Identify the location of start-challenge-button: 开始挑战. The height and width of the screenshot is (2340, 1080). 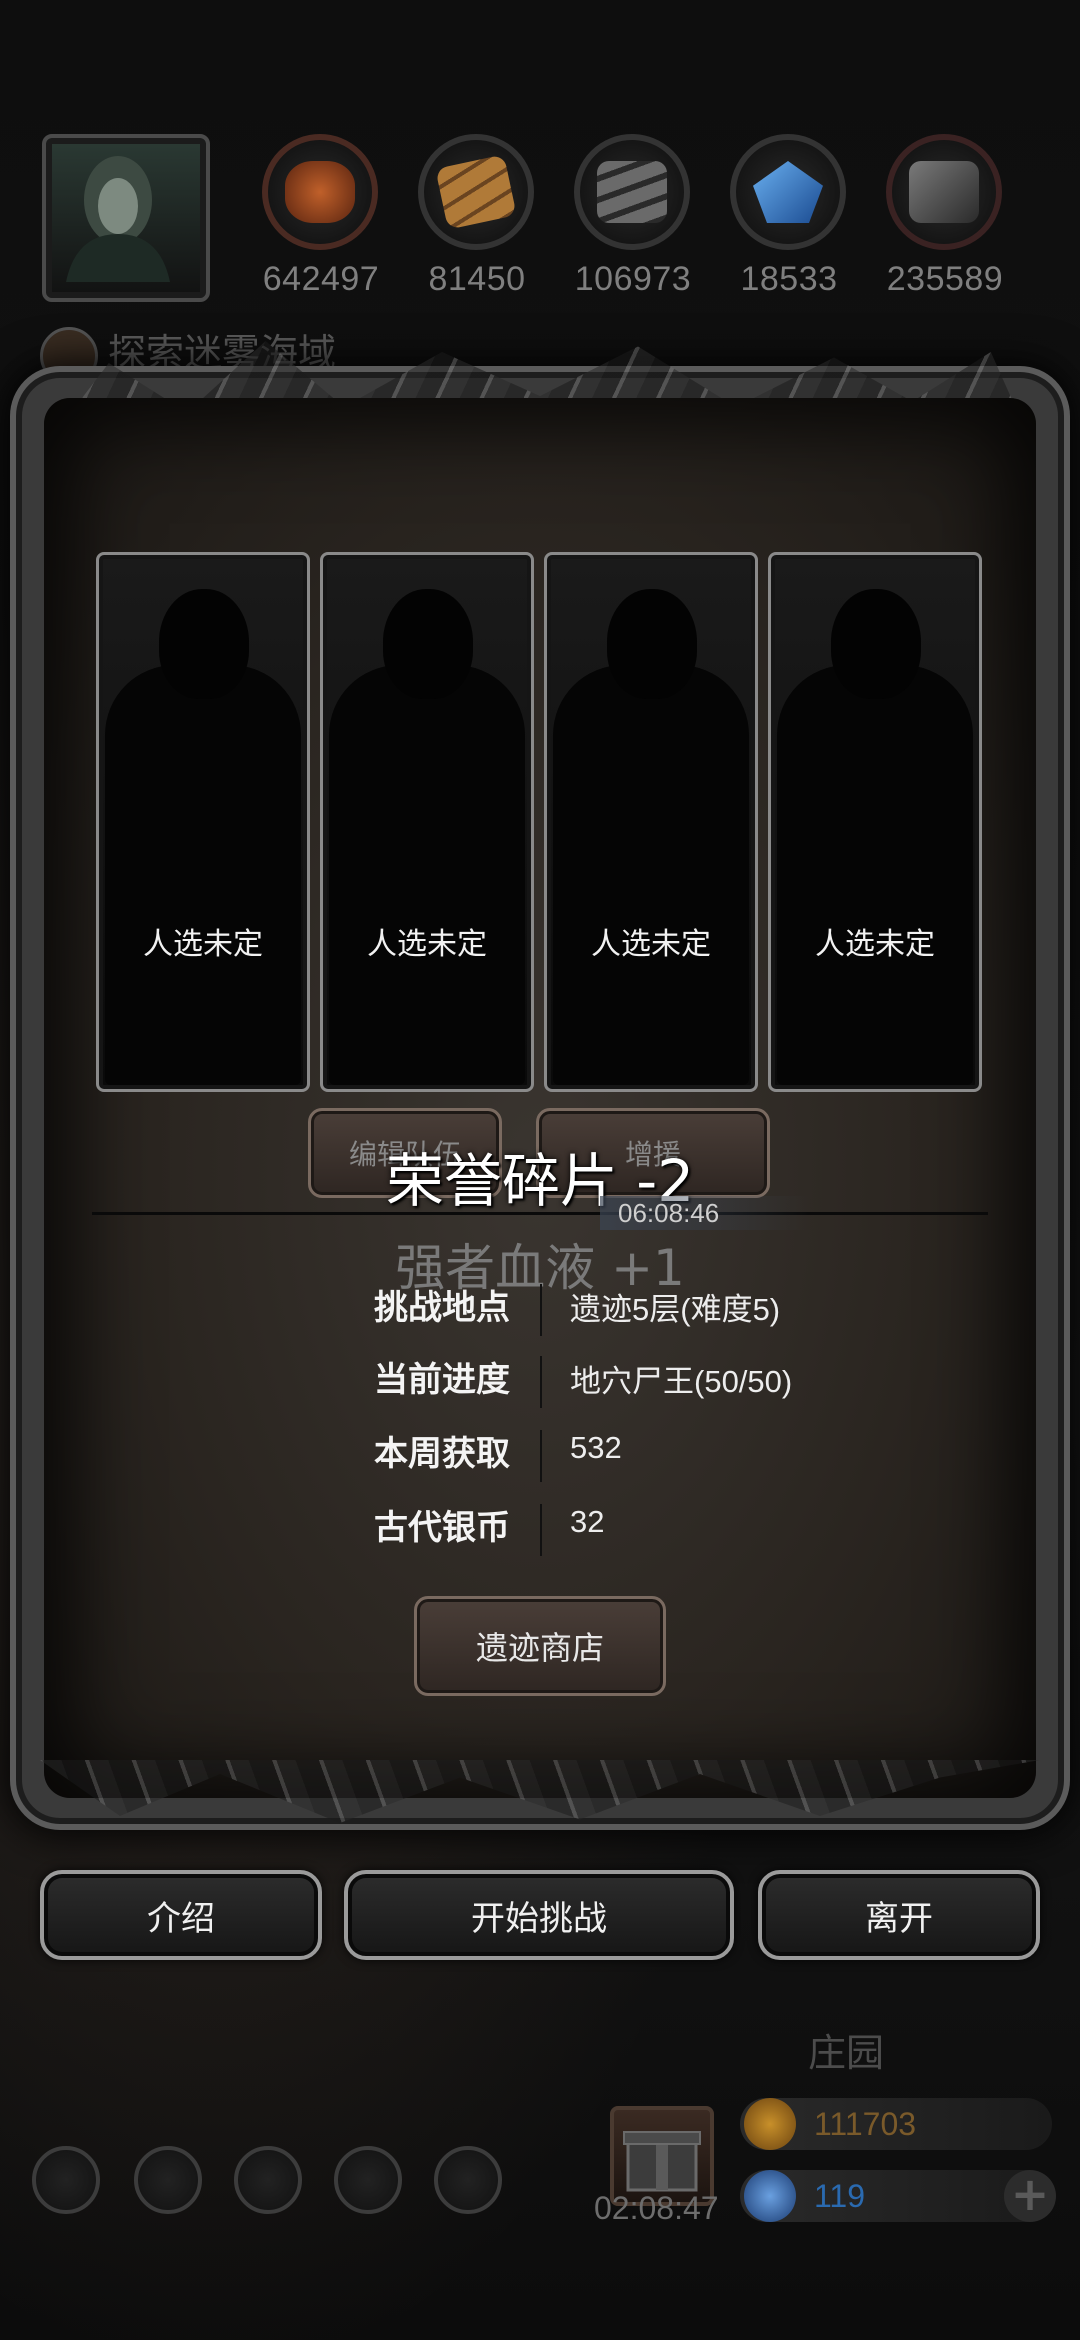
(539, 1915).